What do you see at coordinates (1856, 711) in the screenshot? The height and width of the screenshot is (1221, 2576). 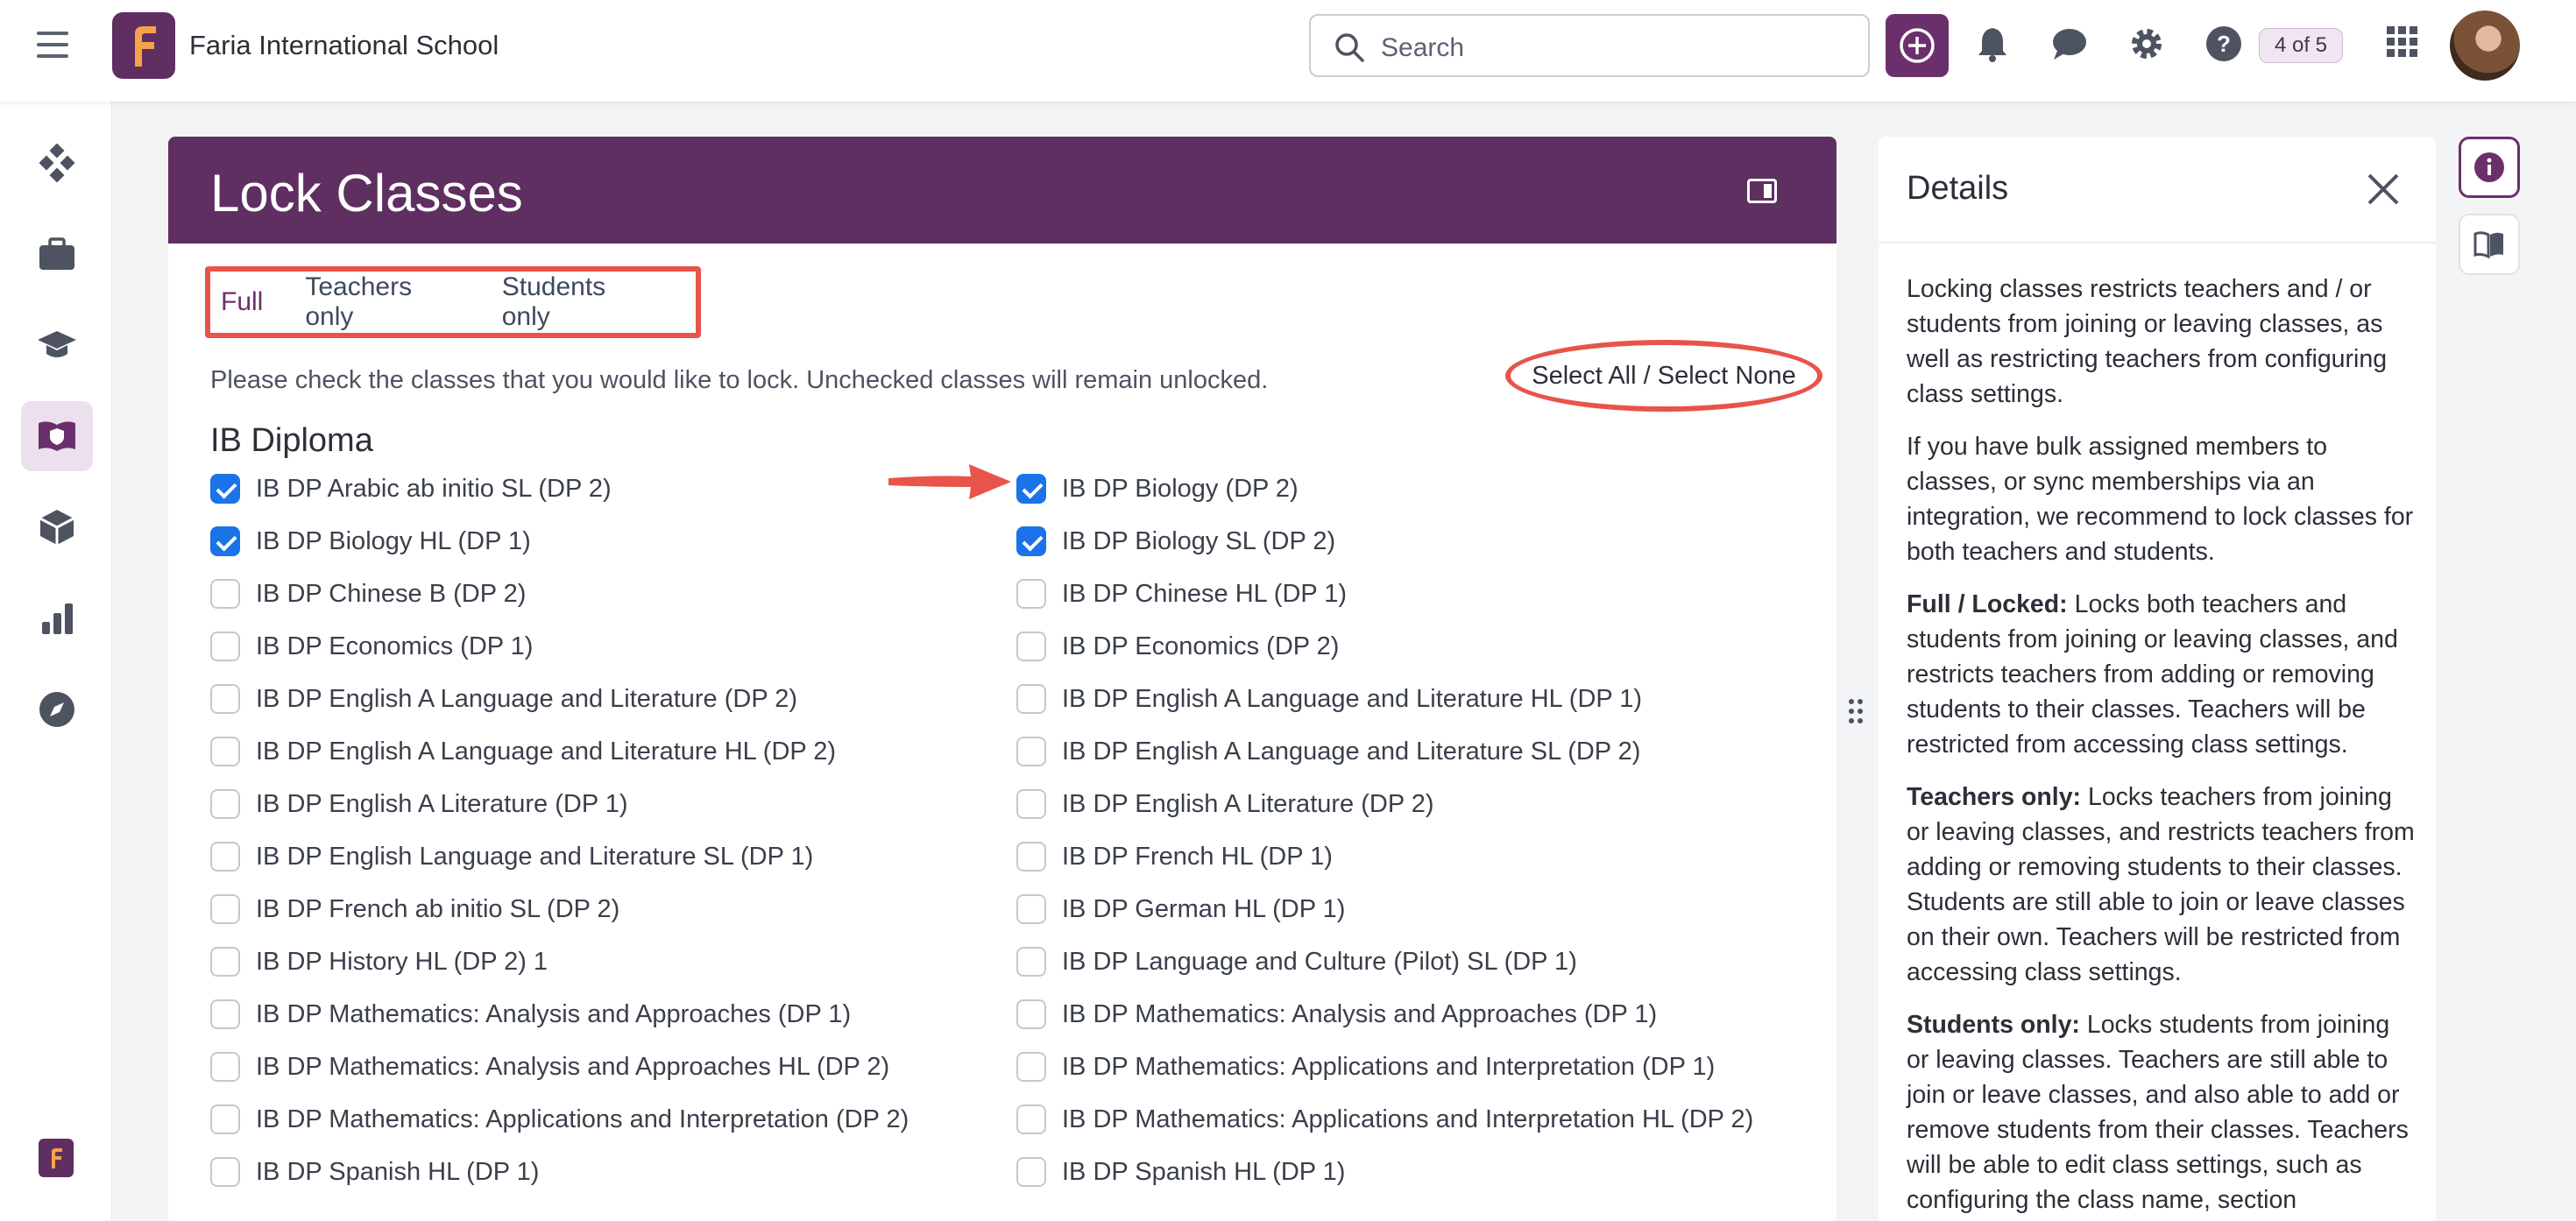 I see `resize-handle-icon` at bounding box center [1856, 711].